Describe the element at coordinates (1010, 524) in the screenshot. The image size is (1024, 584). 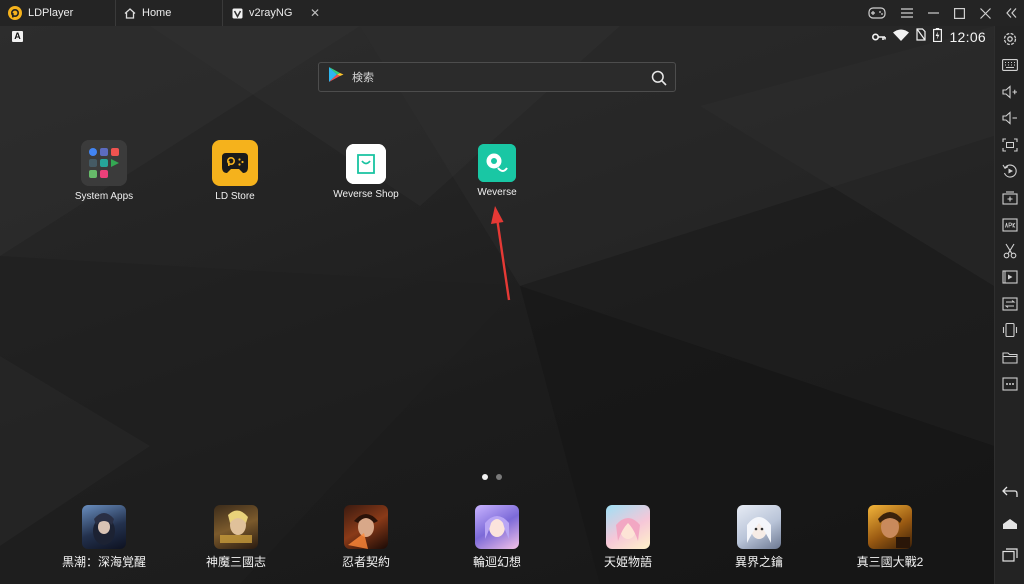
I see `home-nav-icon` at that location.